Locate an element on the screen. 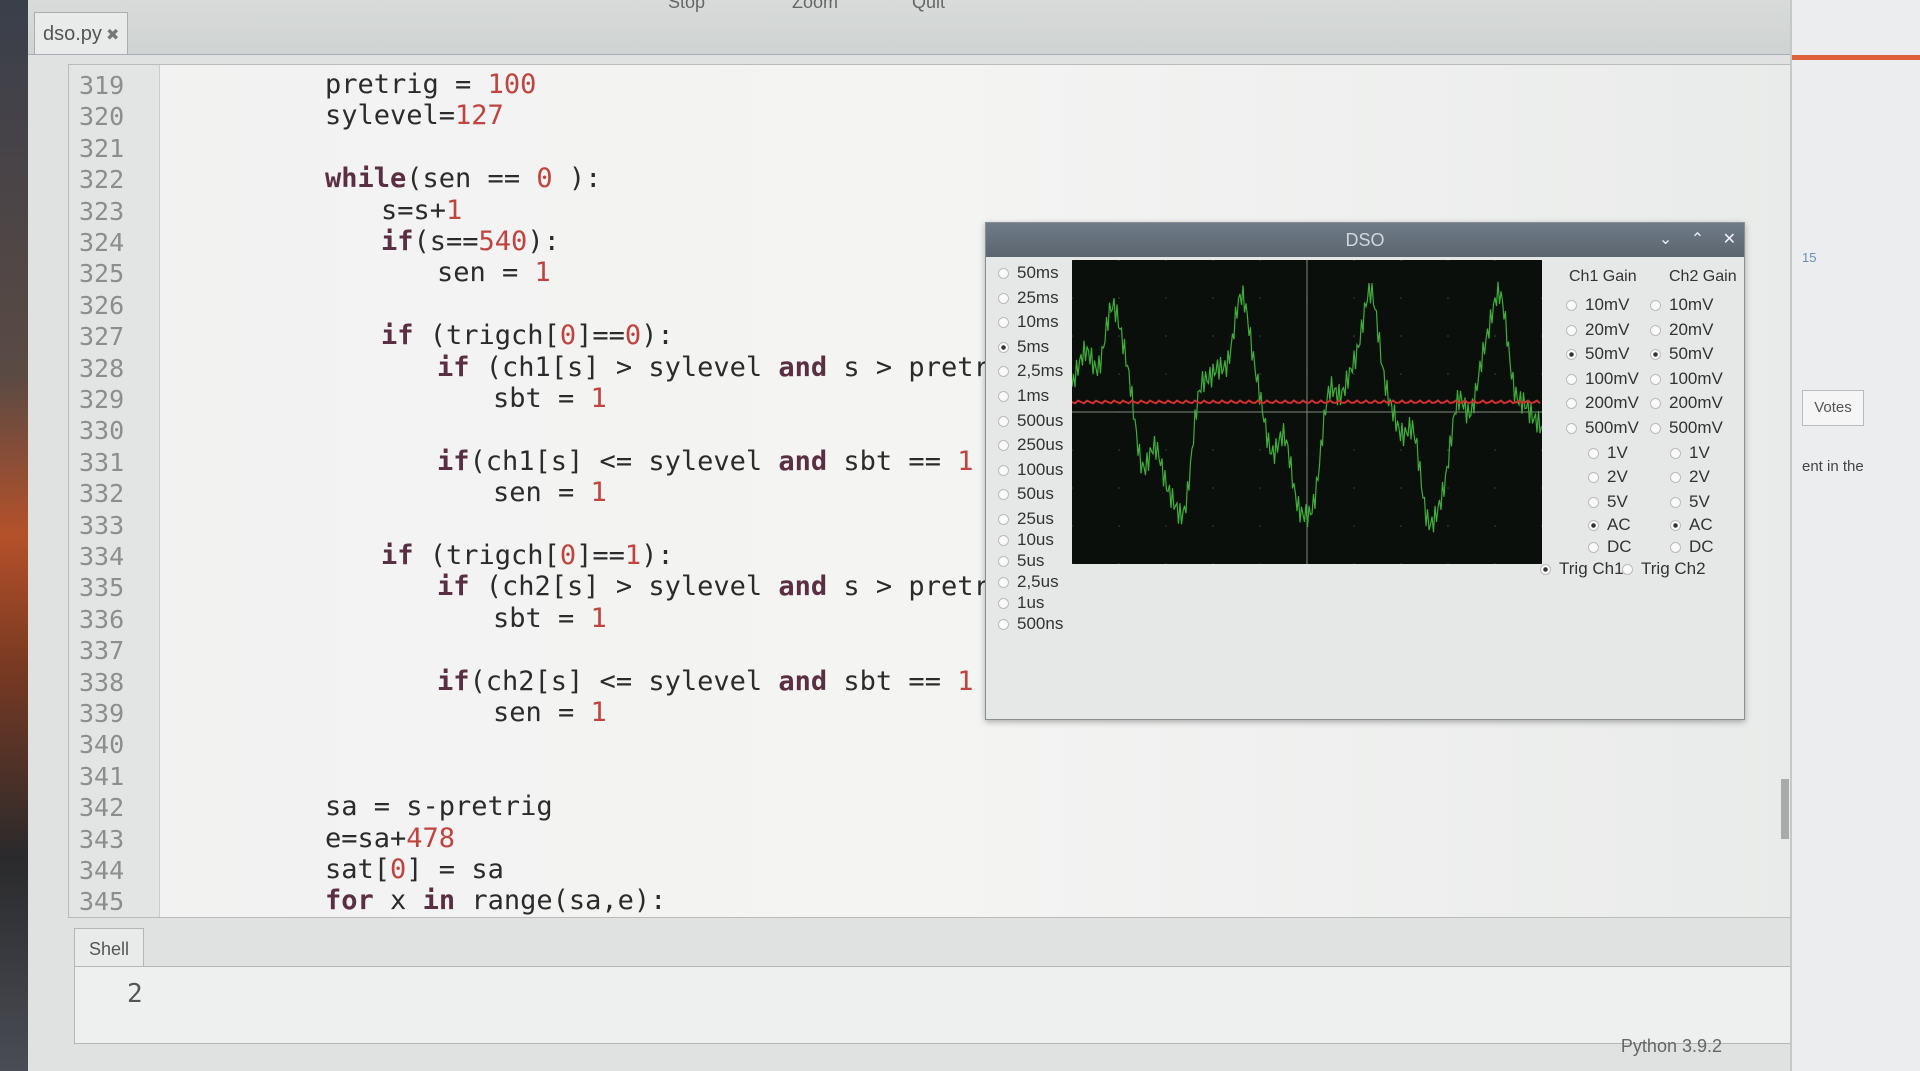 The width and height of the screenshot is (1920, 1071). ch1-gain-radio: 200mV is located at coordinates (1602, 403).